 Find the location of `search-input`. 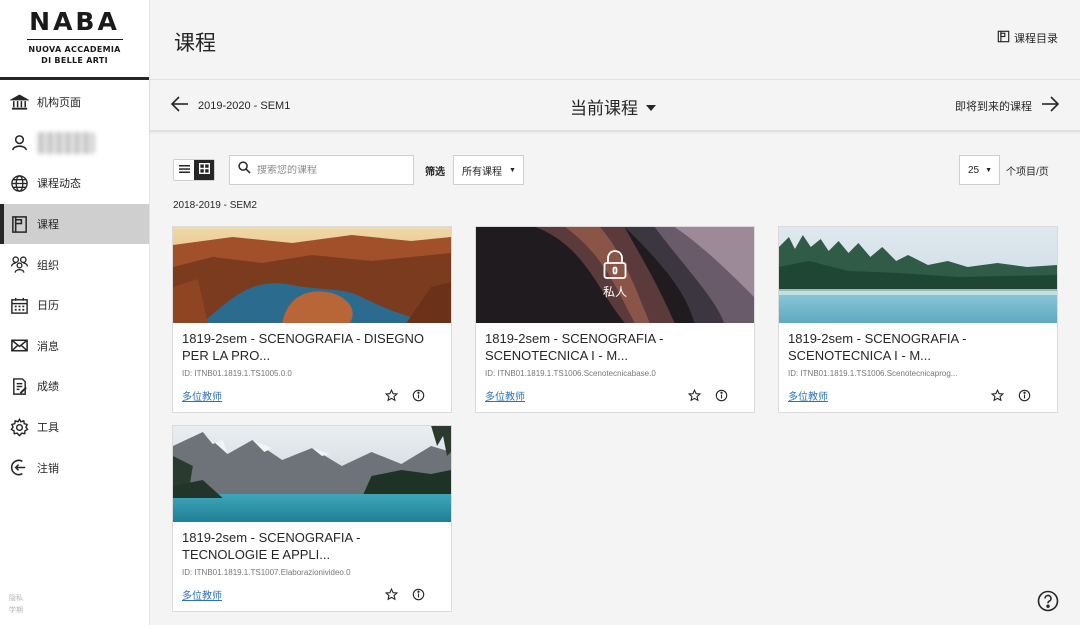

search-input is located at coordinates (327, 170).